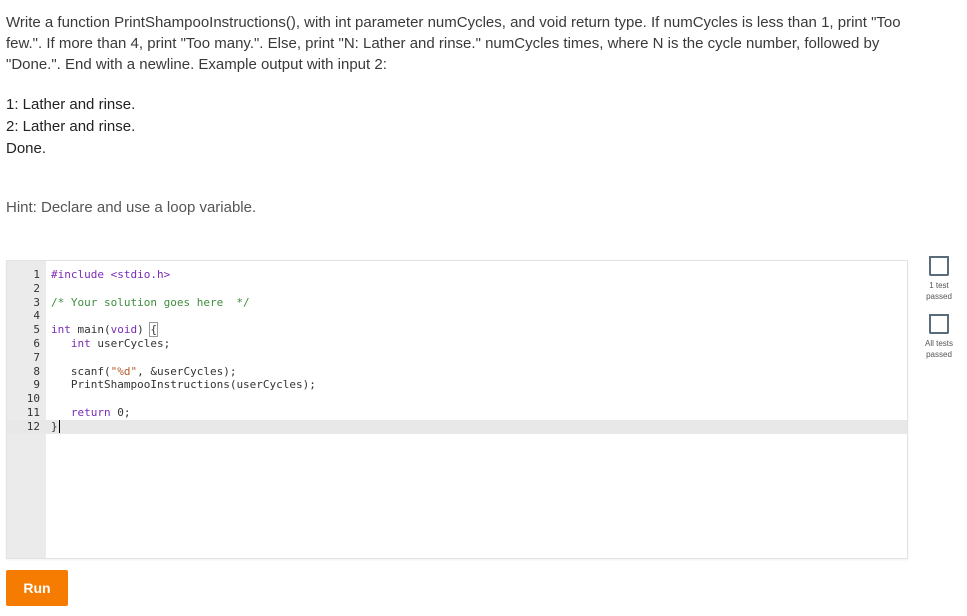 This screenshot has width=967, height=616. What do you see at coordinates (457, 344) in the screenshot?
I see `code-line: 6 int userCycles;` at bounding box center [457, 344].